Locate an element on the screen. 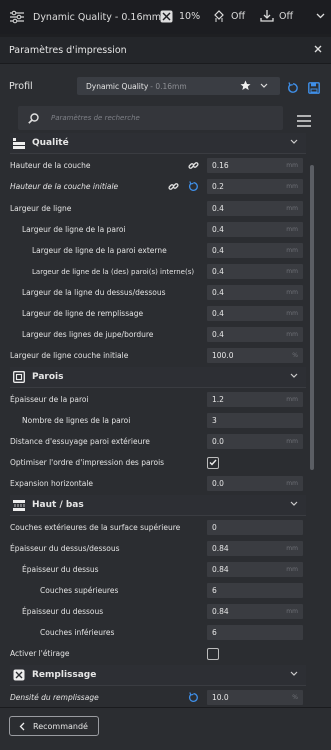 This screenshot has width=331, height=750. section-parois: Parois is located at coordinates (158, 377).